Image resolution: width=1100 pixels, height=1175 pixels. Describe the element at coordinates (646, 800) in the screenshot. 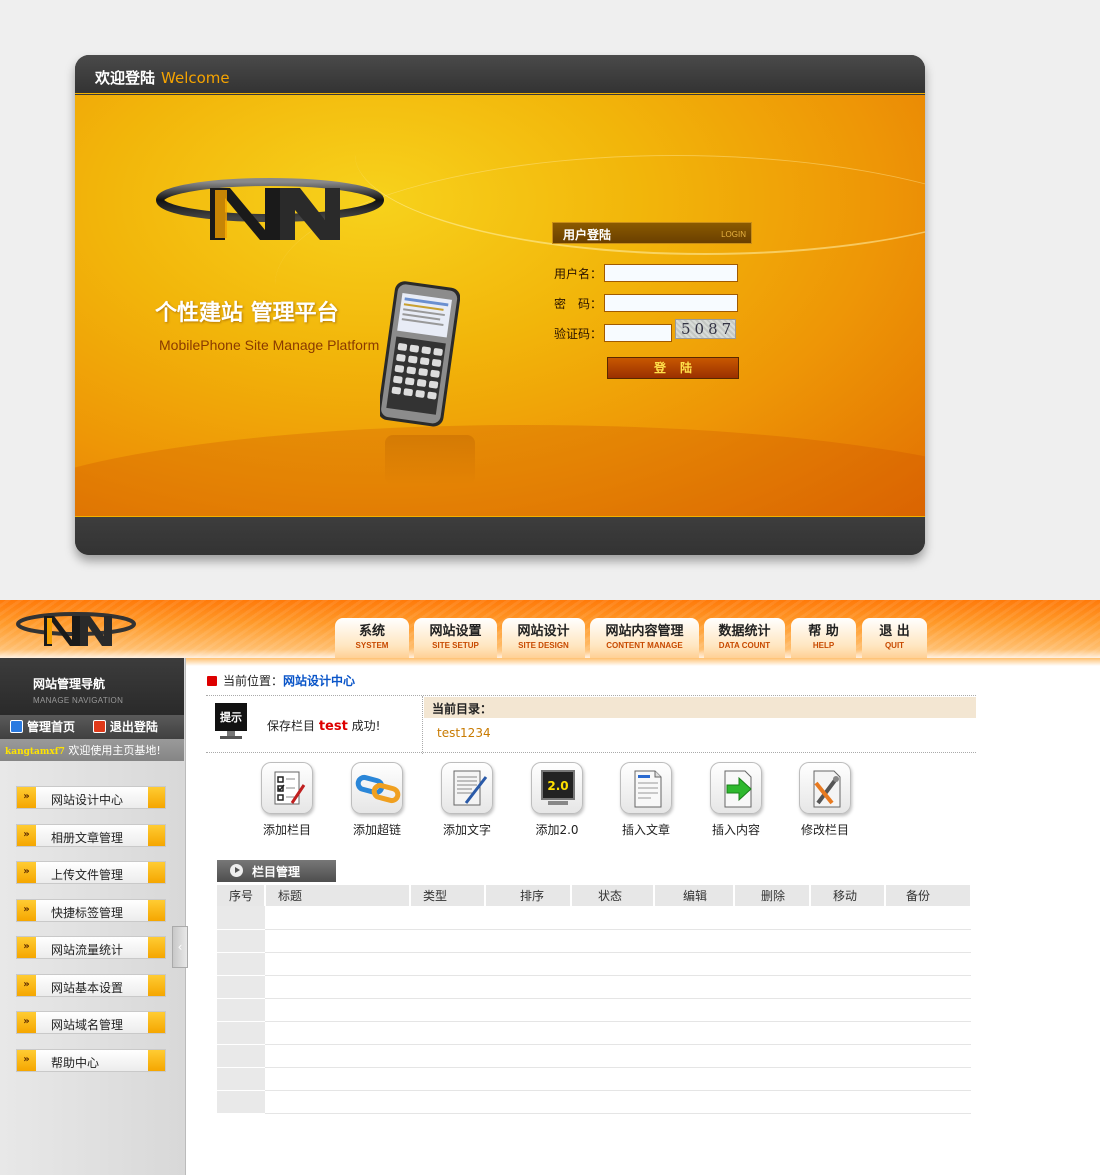

I see `insert-article-button: 插入文章` at that location.